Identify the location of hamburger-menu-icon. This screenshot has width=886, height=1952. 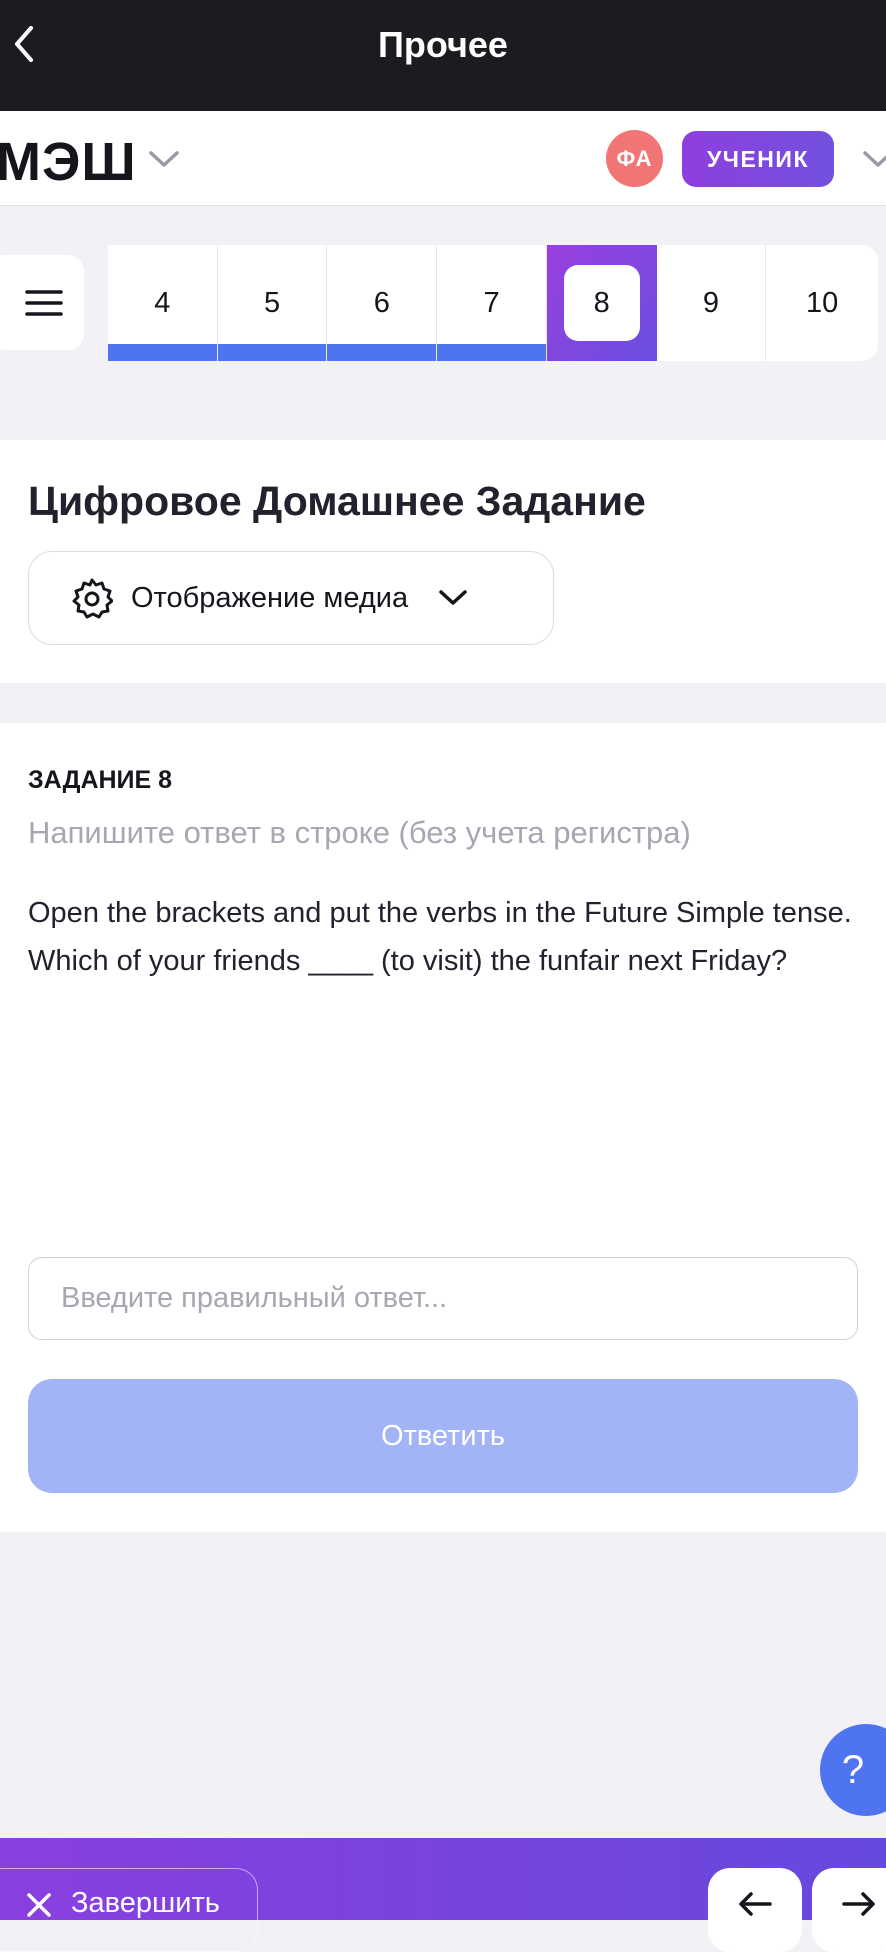
(44, 302).